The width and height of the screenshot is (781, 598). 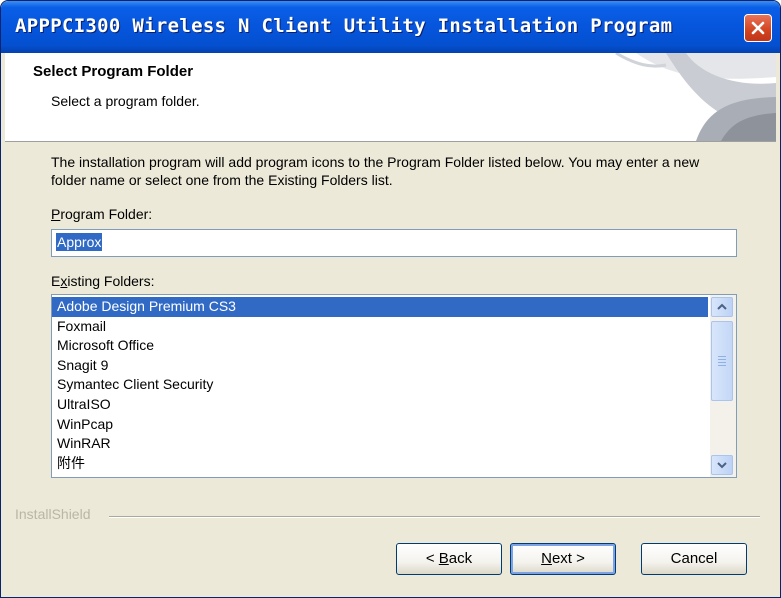 I want to click on list-scrollbar, so click(x=723, y=386).